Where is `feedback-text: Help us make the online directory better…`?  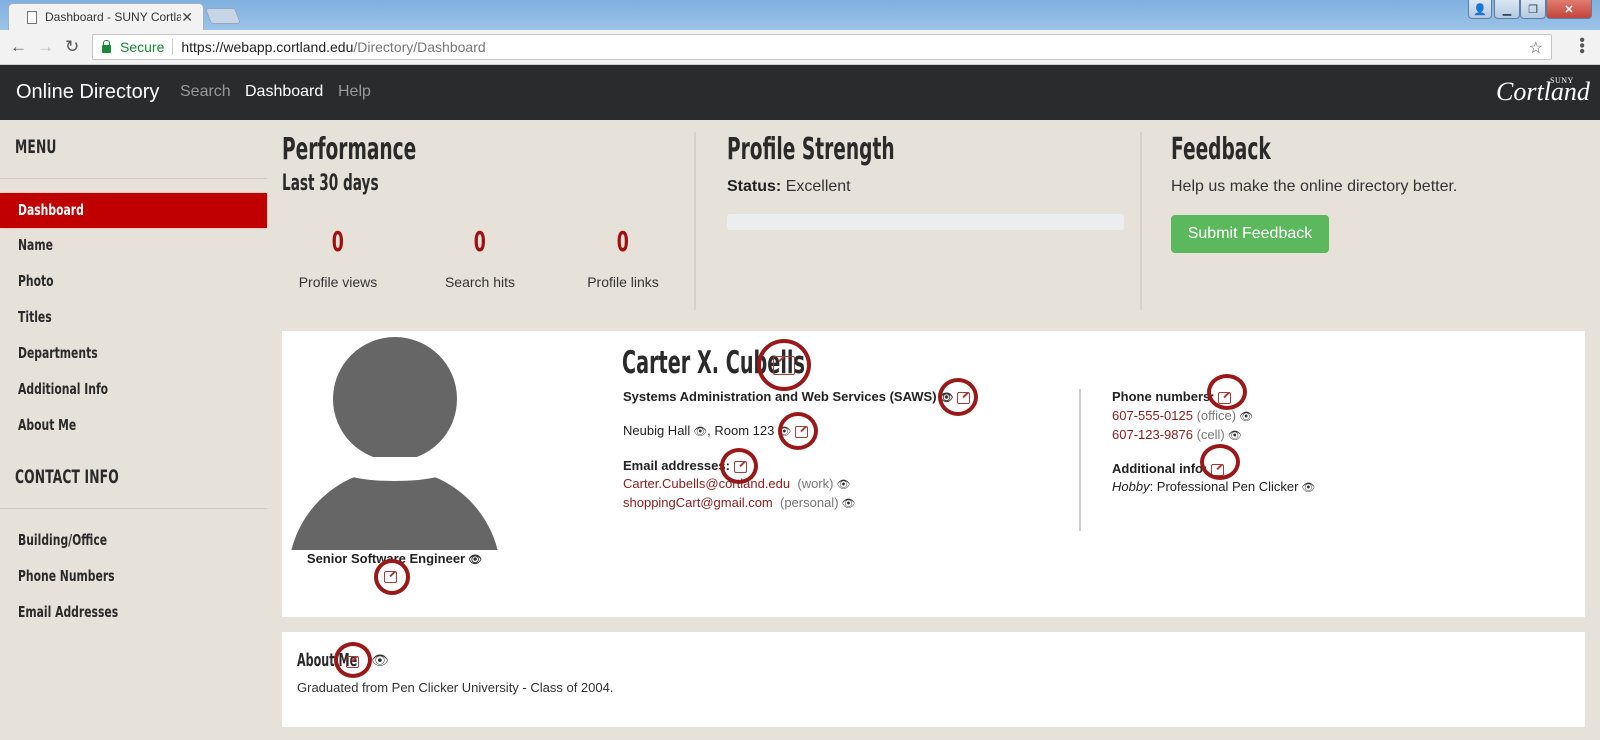 feedback-text: Help us make the online directory better… is located at coordinates (1314, 186).